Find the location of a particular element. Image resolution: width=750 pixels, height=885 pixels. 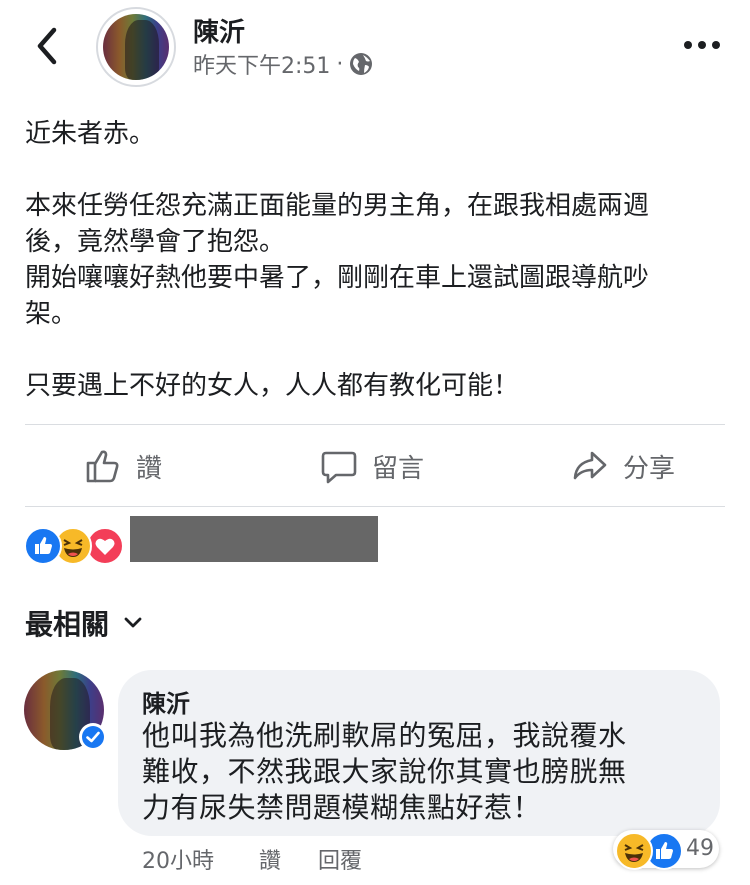

reactions-summary is located at coordinates (74, 546).